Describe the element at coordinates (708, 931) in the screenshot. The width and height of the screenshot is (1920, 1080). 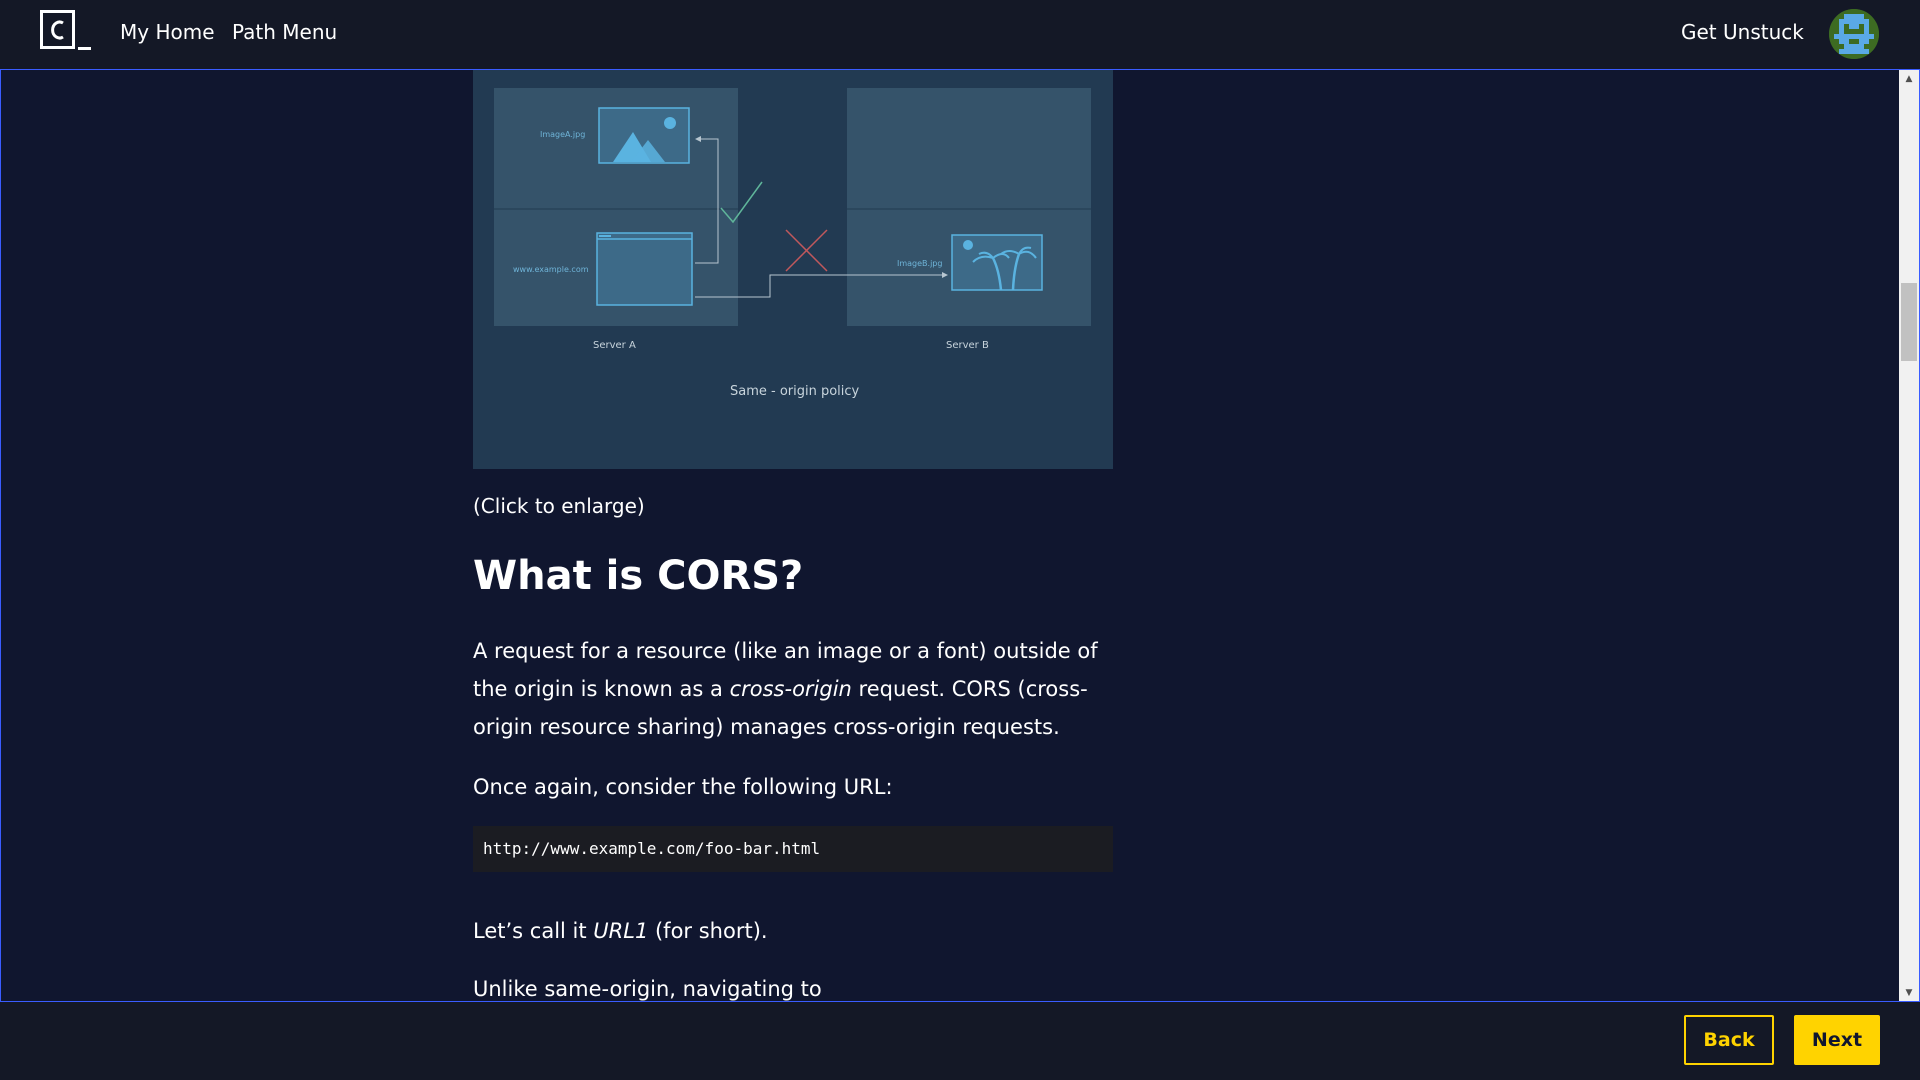
I see `para3-text-b: (for short).` at that location.